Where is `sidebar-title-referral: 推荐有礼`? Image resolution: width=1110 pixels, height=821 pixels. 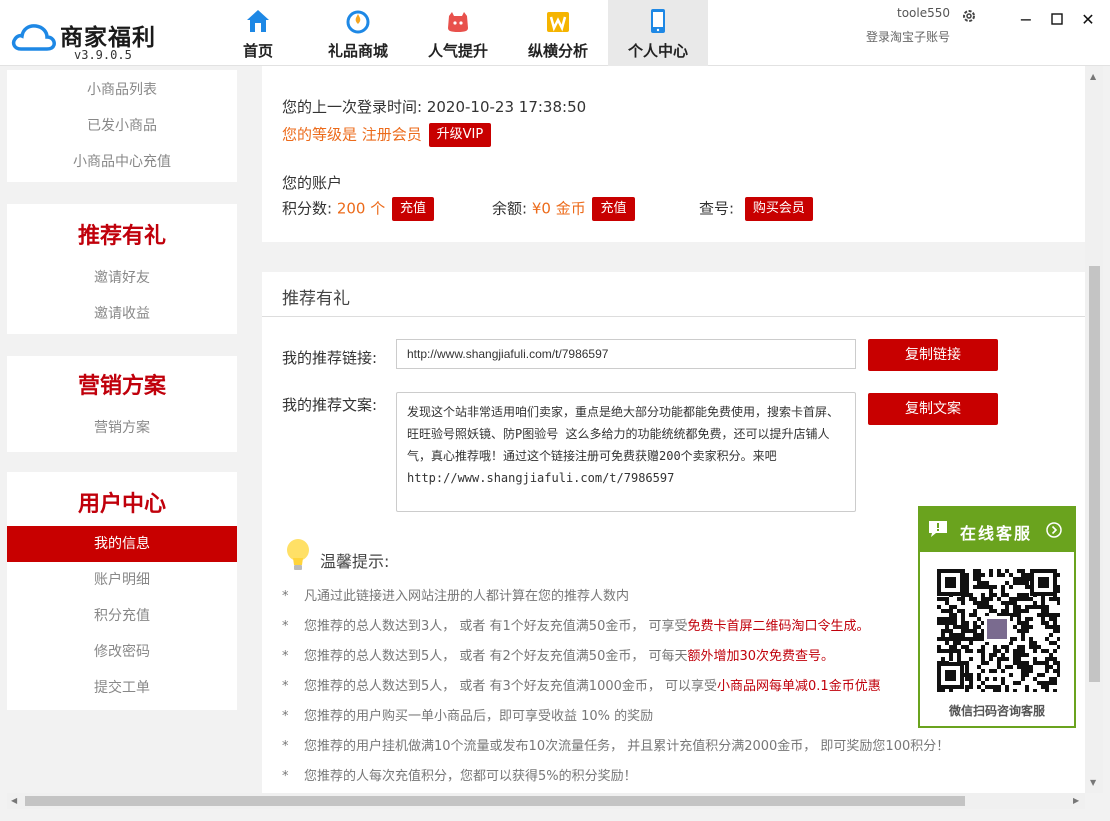 sidebar-title-referral: 推荐有礼 is located at coordinates (121, 236).